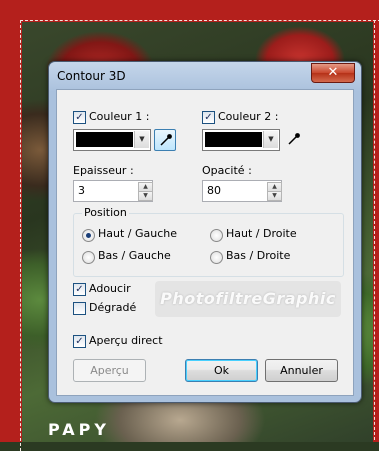 The height and width of the screenshot is (451, 379). What do you see at coordinates (105, 212) in the screenshot?
I see `position-group-title: Position` at bounding box center [105, 212].